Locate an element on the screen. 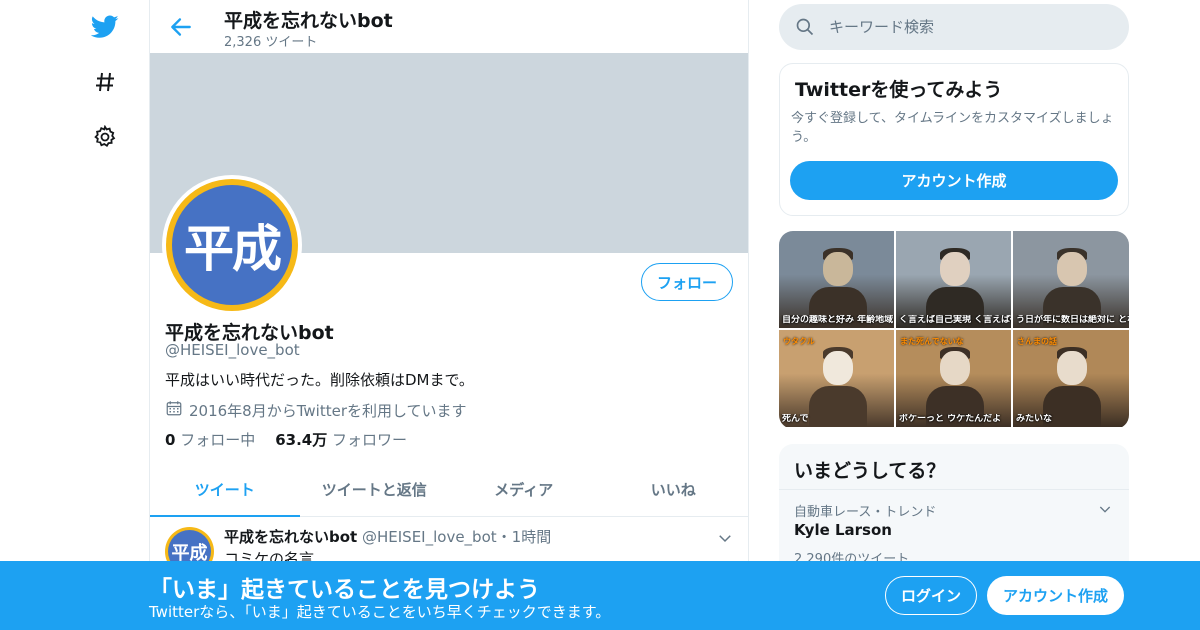  media-thumbnail: さんまの話 みたいな is located at coordinates (1071, 378).